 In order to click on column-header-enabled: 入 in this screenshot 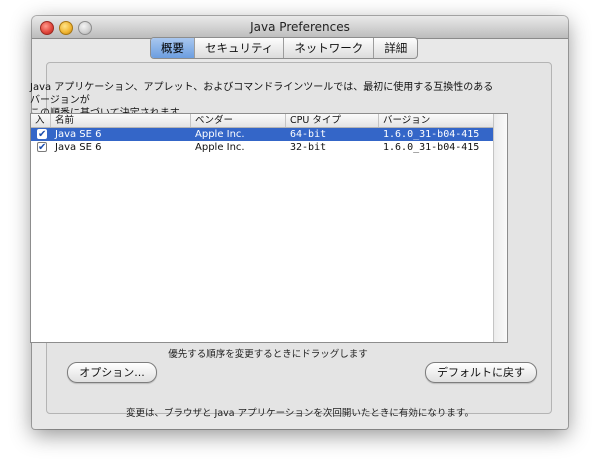, I will do `click(41, 120)`.